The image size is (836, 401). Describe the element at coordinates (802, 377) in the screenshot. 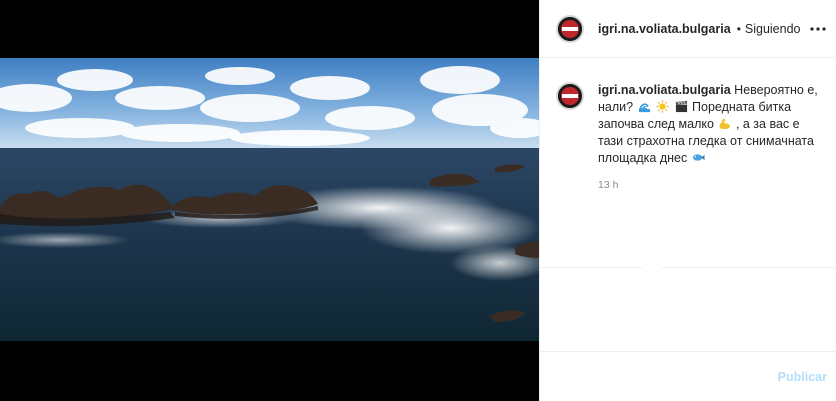

I see `publish-button: Publicar` at that location.